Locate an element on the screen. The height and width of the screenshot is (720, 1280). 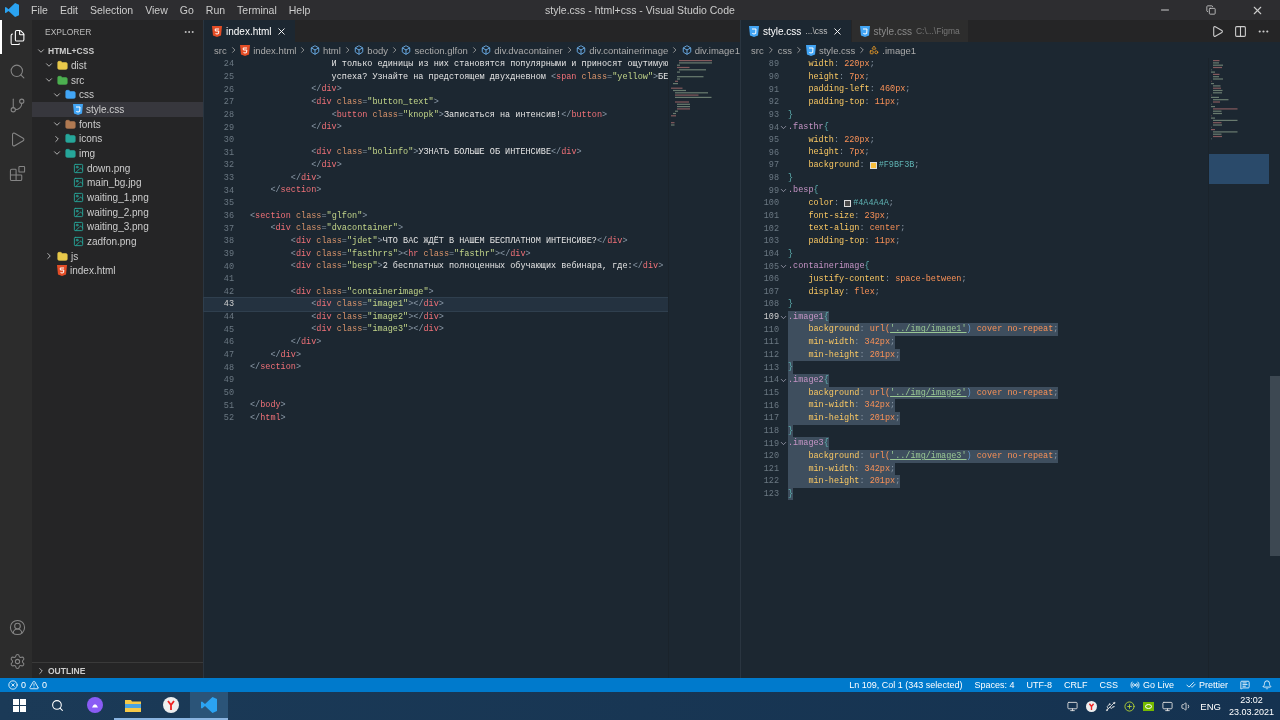
status-item: Ln 109, Col 1 (343 selected) is located at coordinates (906, 685).